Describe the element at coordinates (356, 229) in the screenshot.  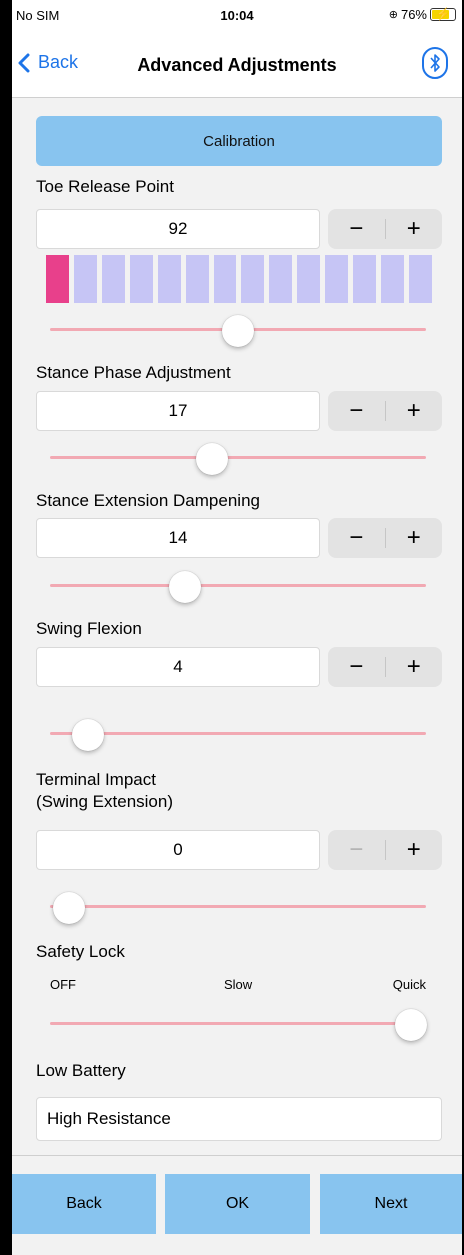
I see `toe-release-decrement-button: −` at that location.